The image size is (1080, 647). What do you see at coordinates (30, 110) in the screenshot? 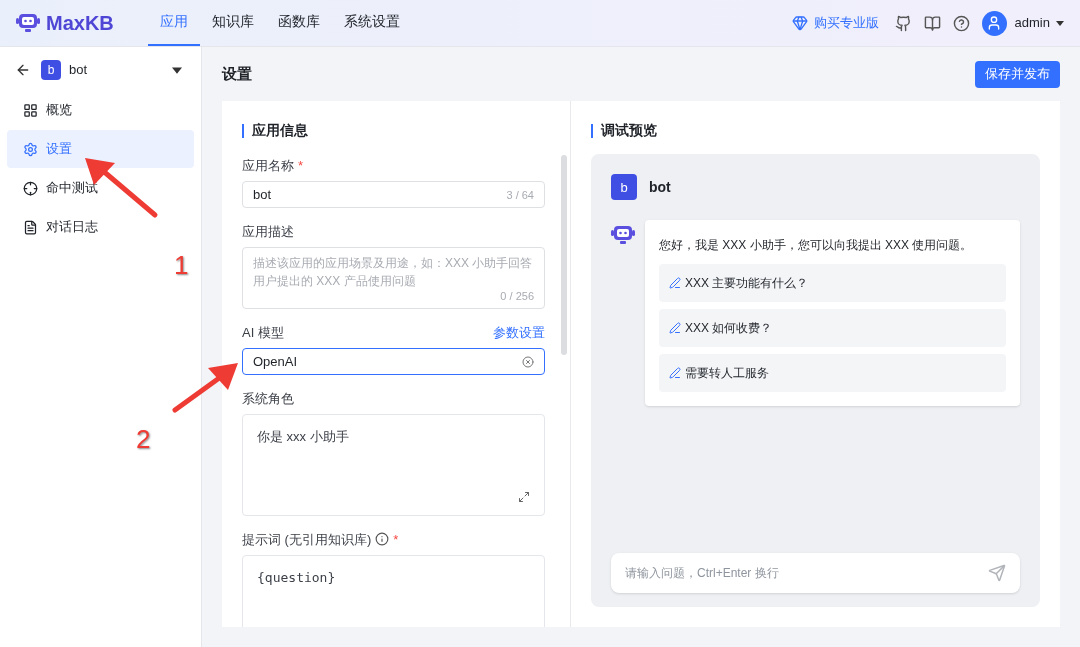
I see `grid-icon` at bounding box center [30, 110].